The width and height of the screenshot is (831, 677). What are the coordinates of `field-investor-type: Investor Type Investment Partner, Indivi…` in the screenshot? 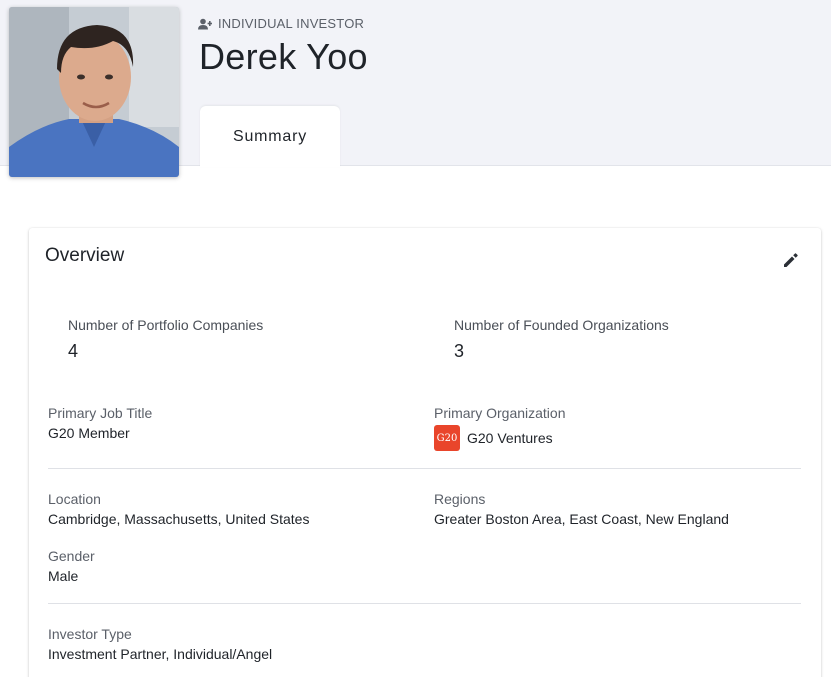 It's located at (160, 644).